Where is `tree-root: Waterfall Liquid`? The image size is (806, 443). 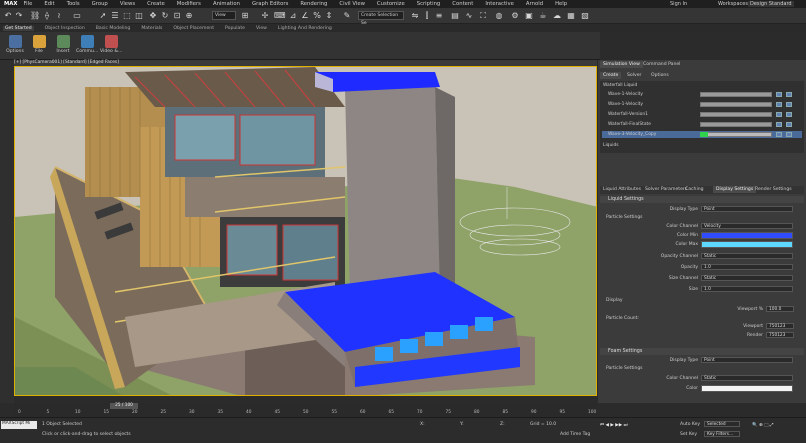
tree-root: Waterfall Liquid is located at coordinates (620, 86).